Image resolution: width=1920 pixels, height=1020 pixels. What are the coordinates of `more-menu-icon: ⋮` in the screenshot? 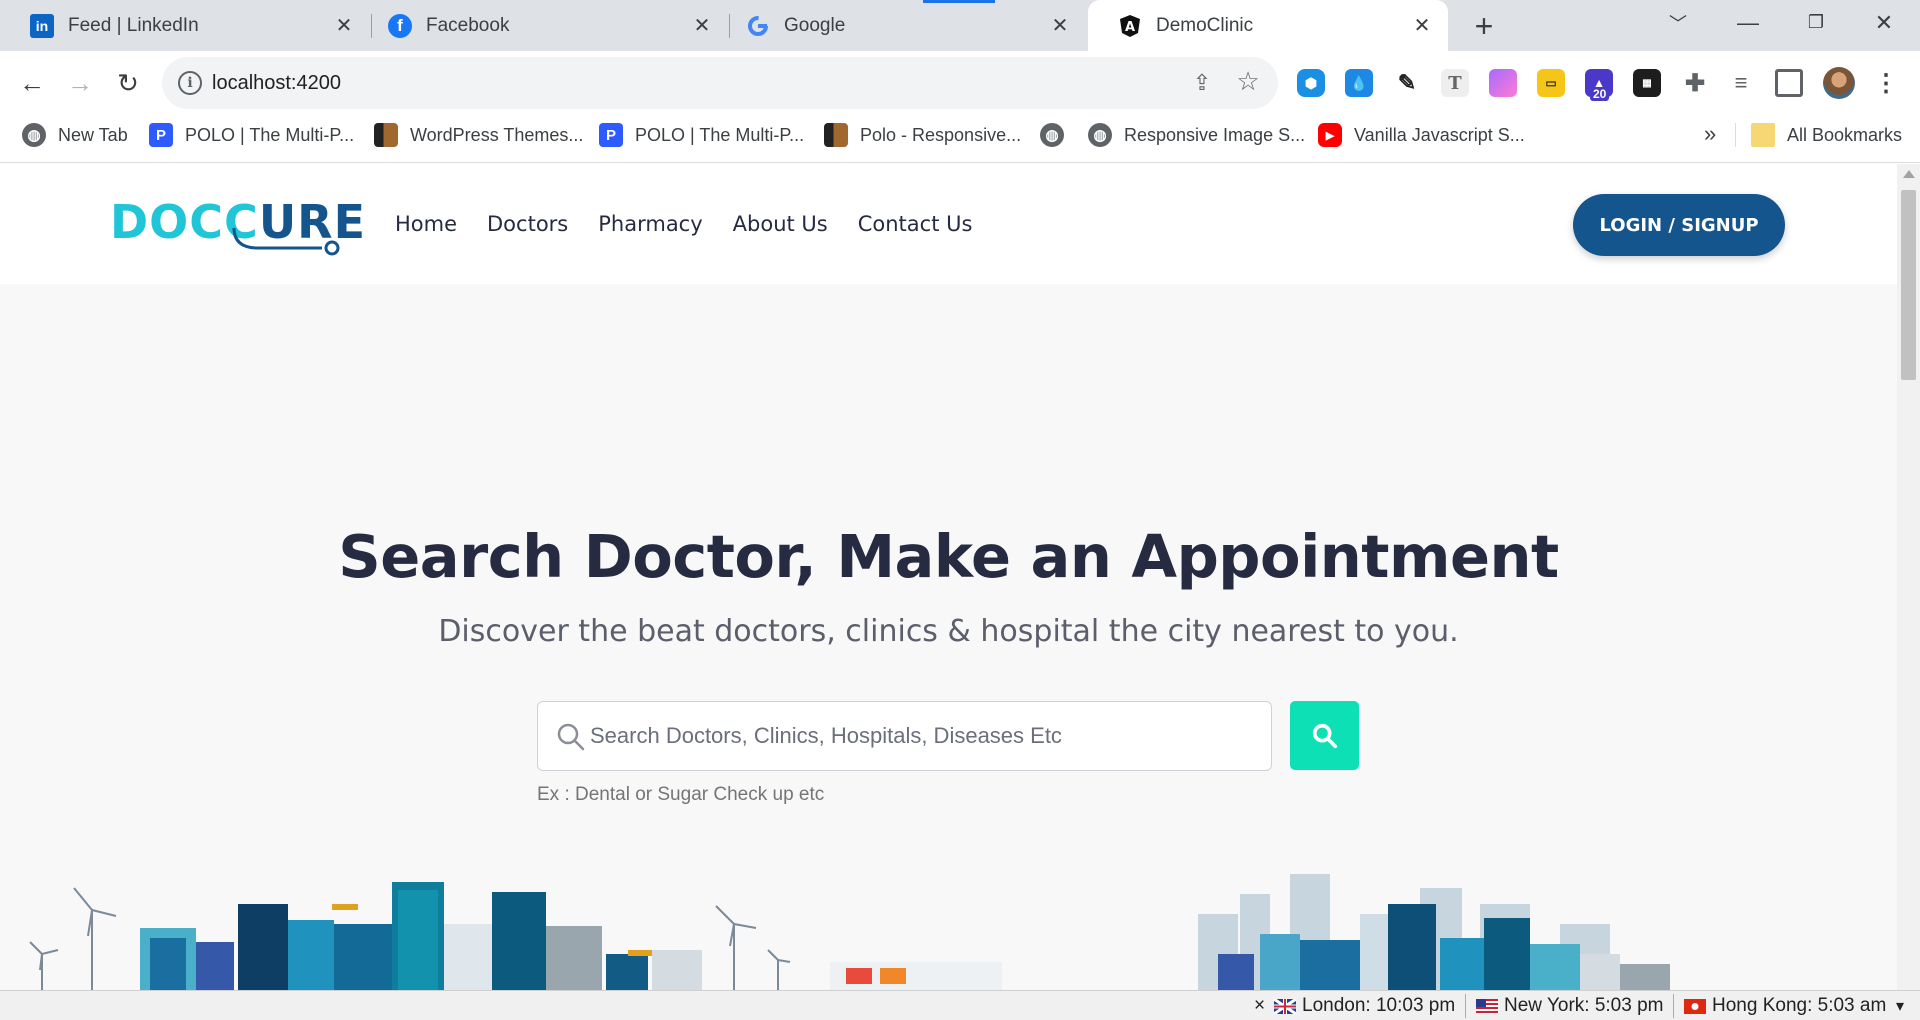 It's located at (1886, 83).